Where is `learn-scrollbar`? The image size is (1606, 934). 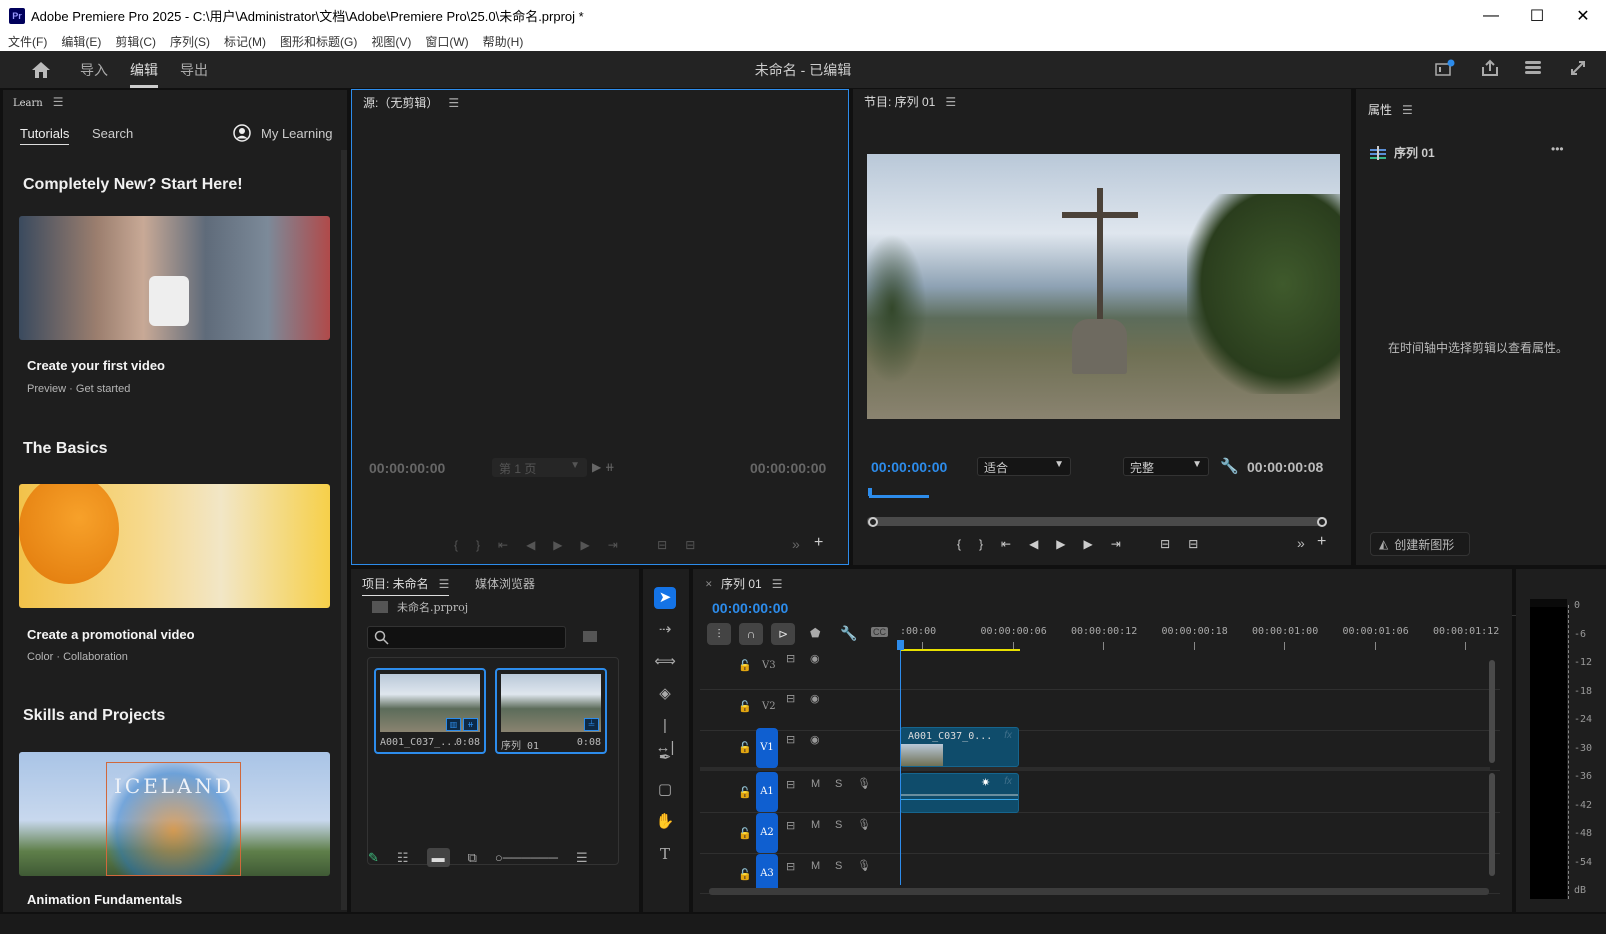
learn-scrollbar is located at coordinates (344, 530).